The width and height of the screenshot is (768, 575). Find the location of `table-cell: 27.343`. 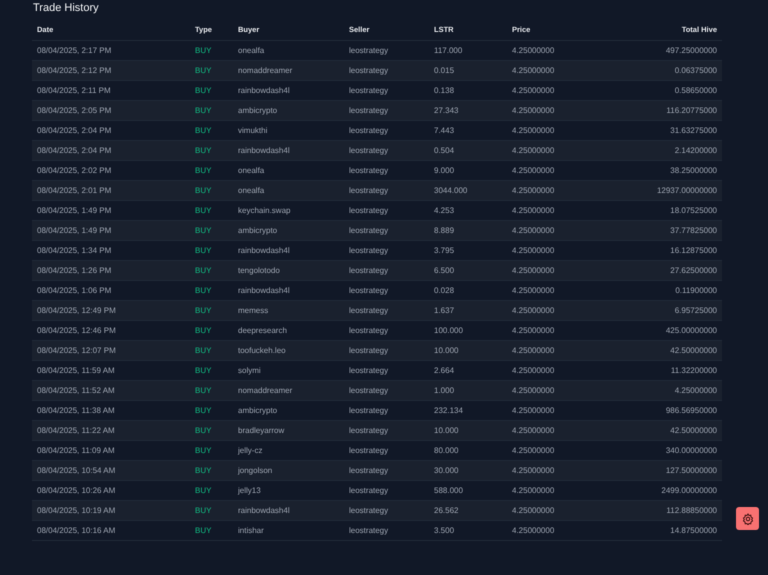

table-cell: 27.343 is located at coordinates (468, 110).